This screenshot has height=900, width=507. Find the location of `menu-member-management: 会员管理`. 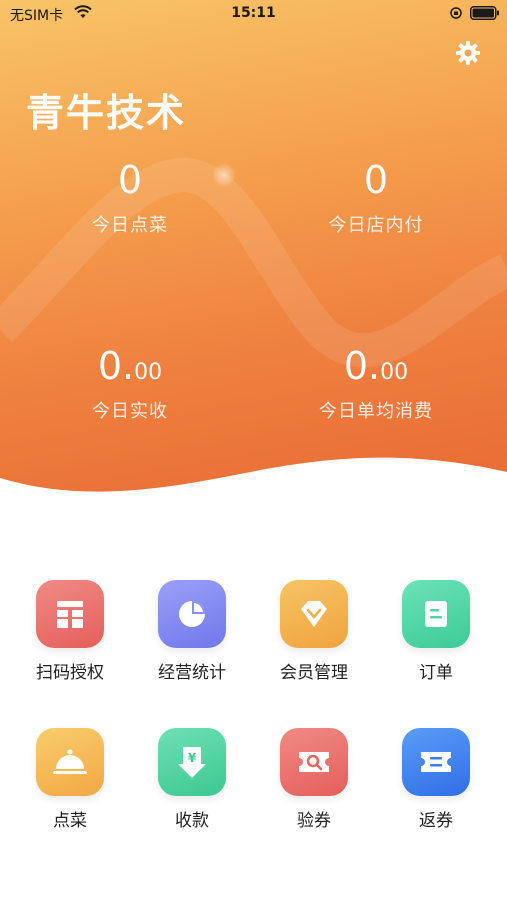

menu-member-management: 会员管理 is located at coordinates (314, 631).